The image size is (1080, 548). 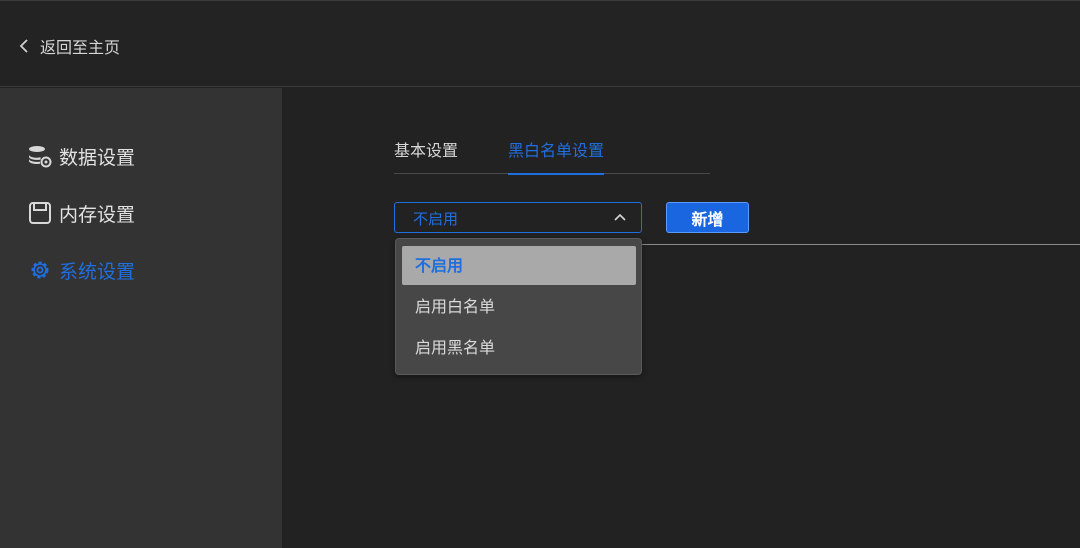 I want to click on gear-icon, so click(x=40, y=270).